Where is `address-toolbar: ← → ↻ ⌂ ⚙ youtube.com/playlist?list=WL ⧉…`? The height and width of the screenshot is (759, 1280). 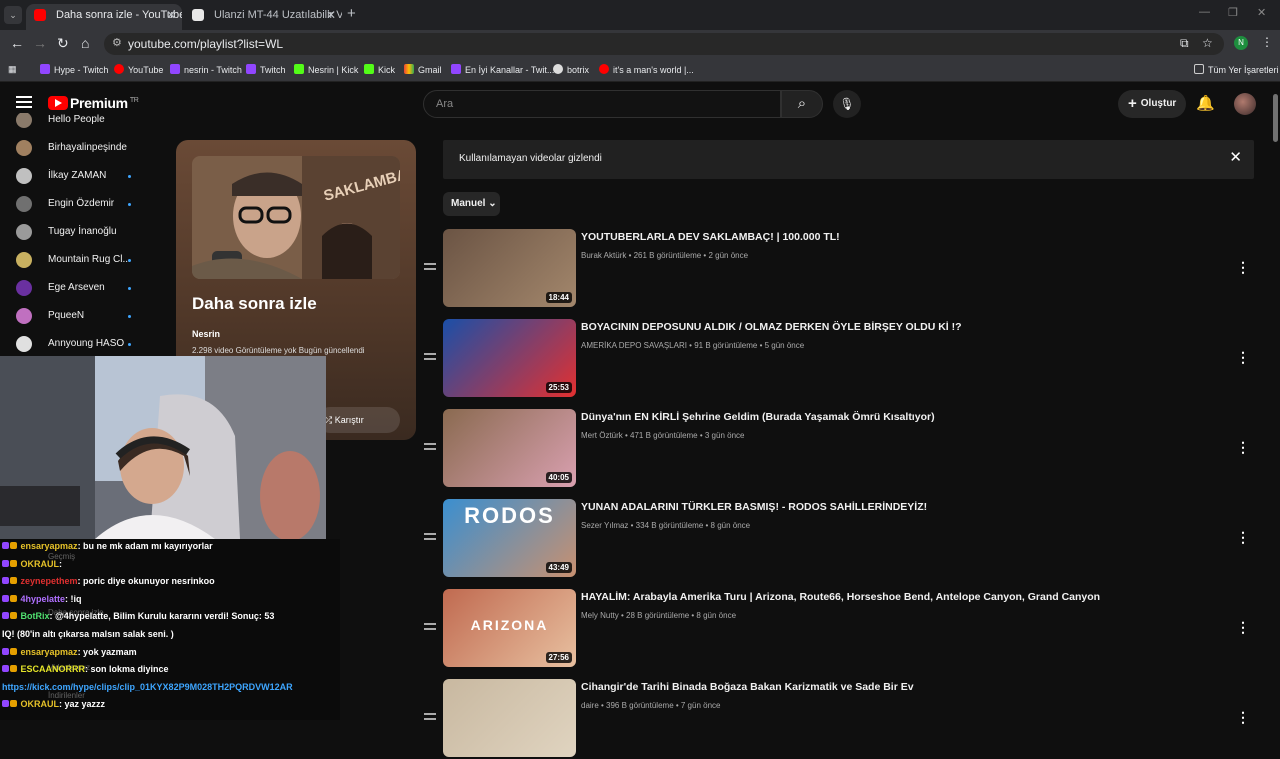 address-toolbar: ← → ↻ ⌂ ⚙ youtube.com/playlist?list=WL ⧉… is located at coordinates (640, 44).